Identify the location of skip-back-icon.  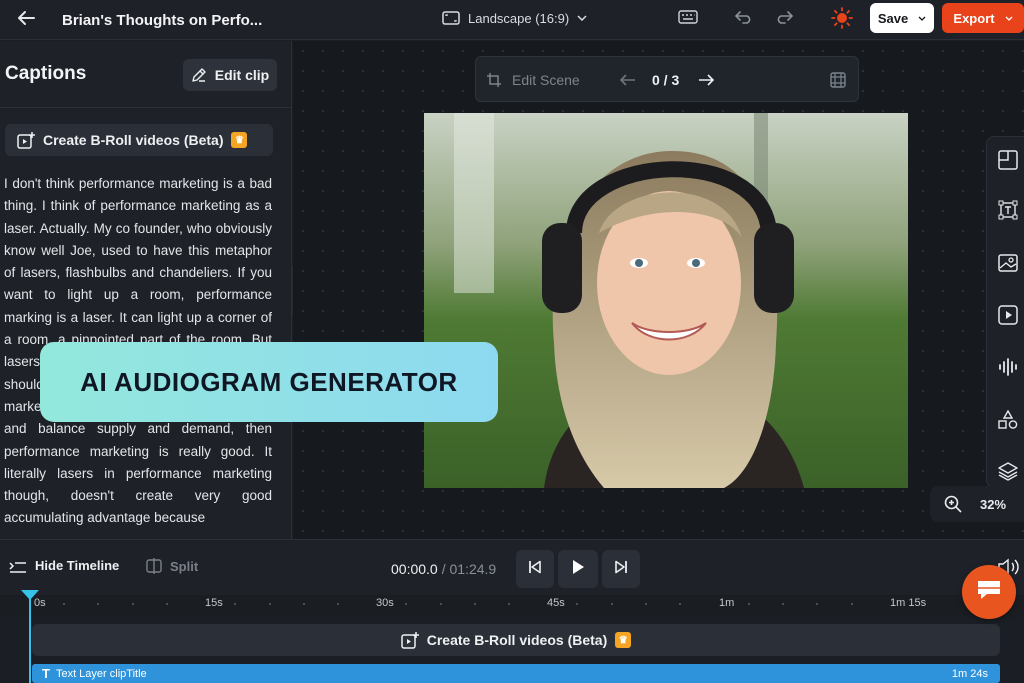
(535, 569).